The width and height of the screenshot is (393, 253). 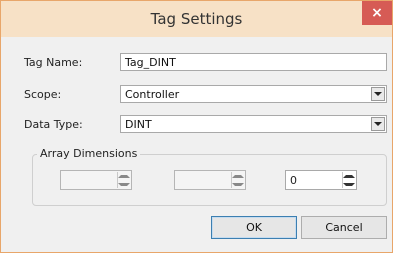 What do you see at coordinates (344, 227) in the screenshot?
I see `cancel-button: Cancel` at bounding box center [344, 227].